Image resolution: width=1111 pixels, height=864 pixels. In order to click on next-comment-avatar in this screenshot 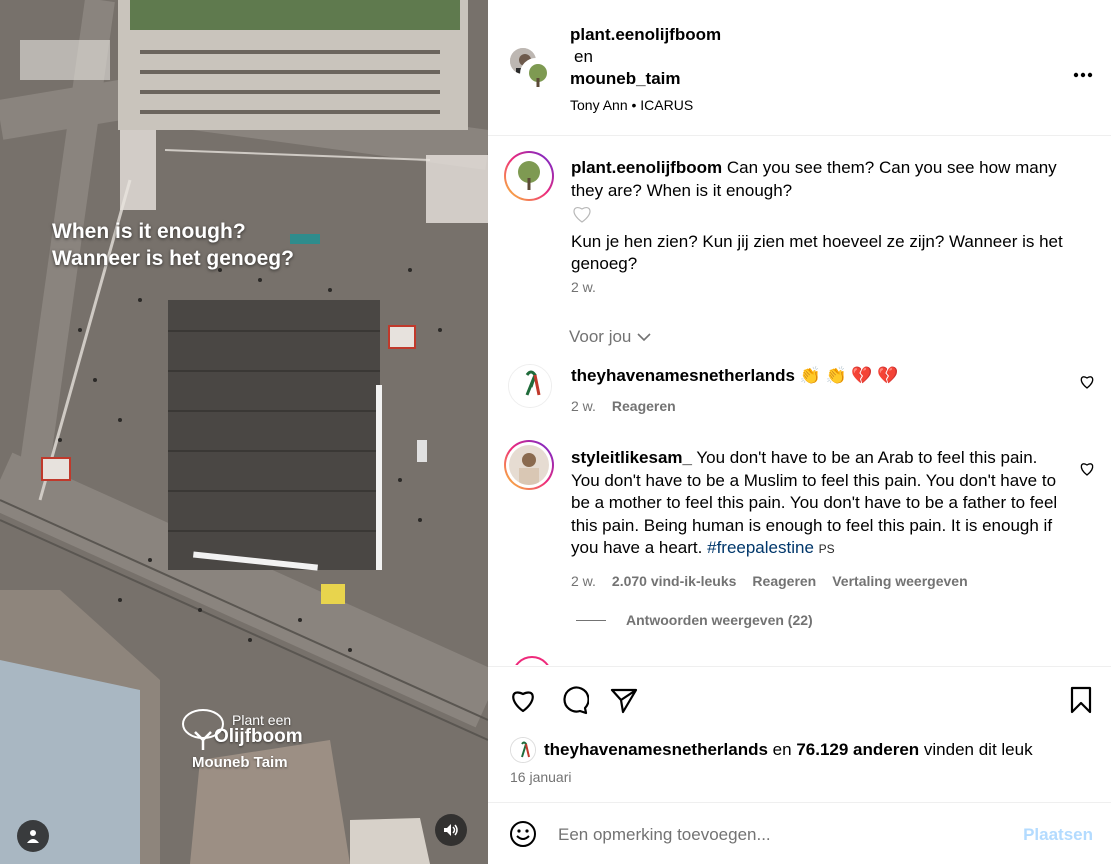, I will do `click(532, 660)`.